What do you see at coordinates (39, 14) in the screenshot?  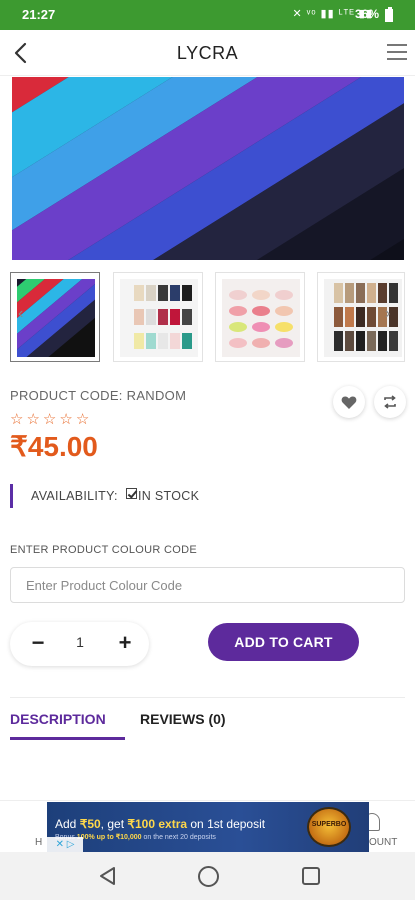 I see `status-time: 21:27` at bounding box center [39, 14].